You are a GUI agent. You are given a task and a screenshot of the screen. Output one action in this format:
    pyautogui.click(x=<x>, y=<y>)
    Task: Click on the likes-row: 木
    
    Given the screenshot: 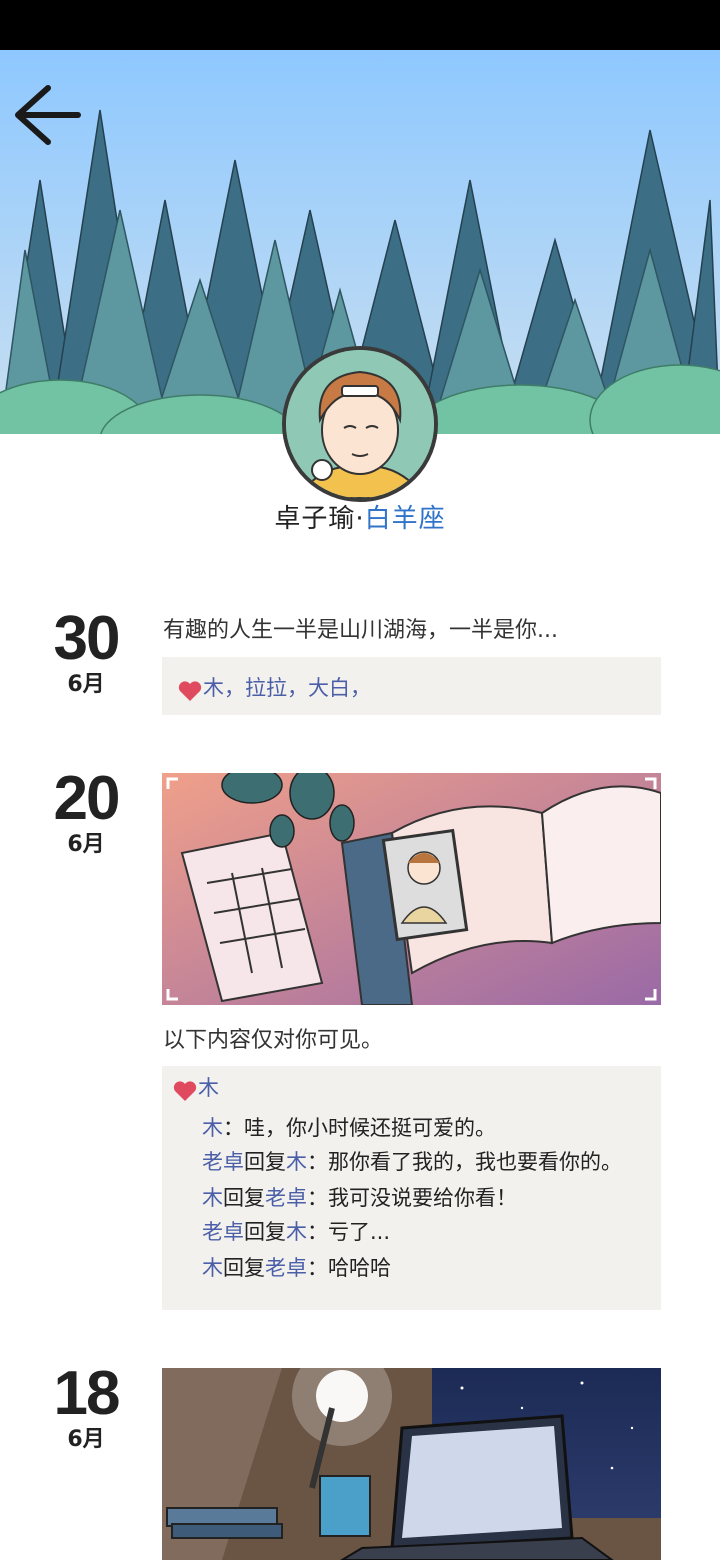 What is the action you would take?
    pyautogui.click(x=195, y=1087)
    